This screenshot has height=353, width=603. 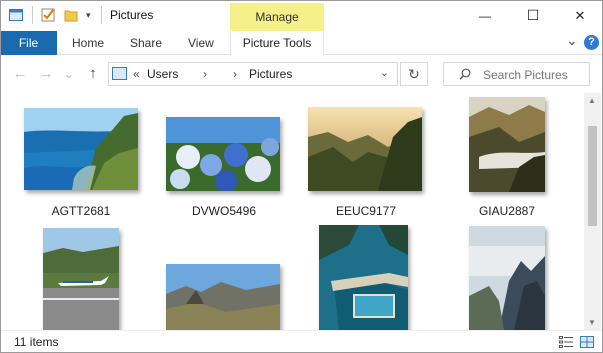 I want to click on tab-file: File, so click(x=28, y=43).